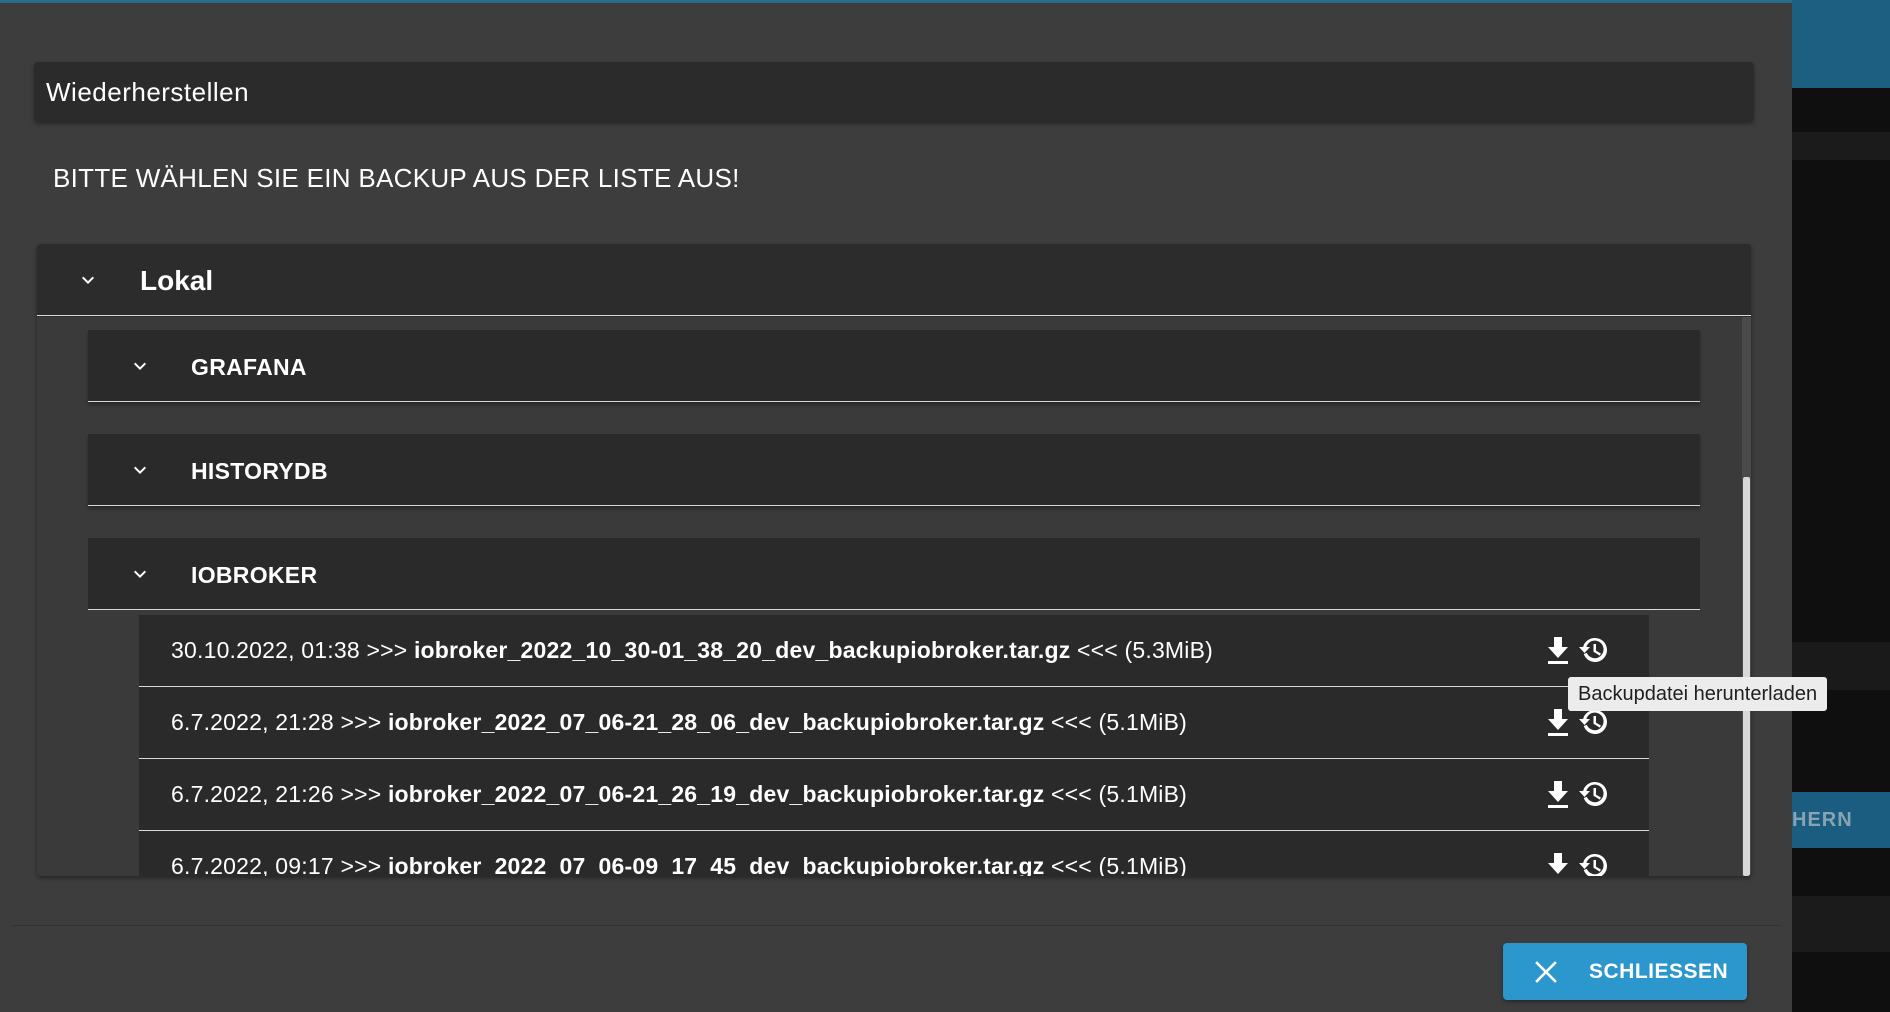 The height and width of the screenshot is (1012, 1890). Describe the element at coordinates (894, 574) in the screenshot. I see `group-iobroker-header: IOBROKER` at that location.